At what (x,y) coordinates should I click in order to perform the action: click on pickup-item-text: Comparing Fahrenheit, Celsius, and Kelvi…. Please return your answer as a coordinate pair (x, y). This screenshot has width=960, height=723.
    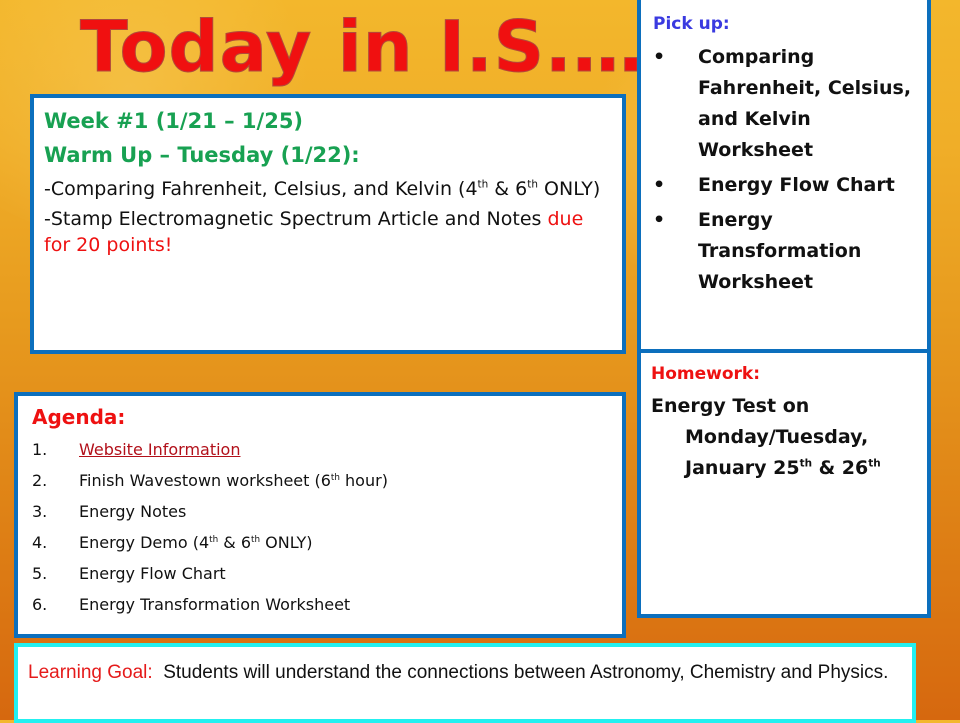
    Looking at the image, I should click on (805, 103).